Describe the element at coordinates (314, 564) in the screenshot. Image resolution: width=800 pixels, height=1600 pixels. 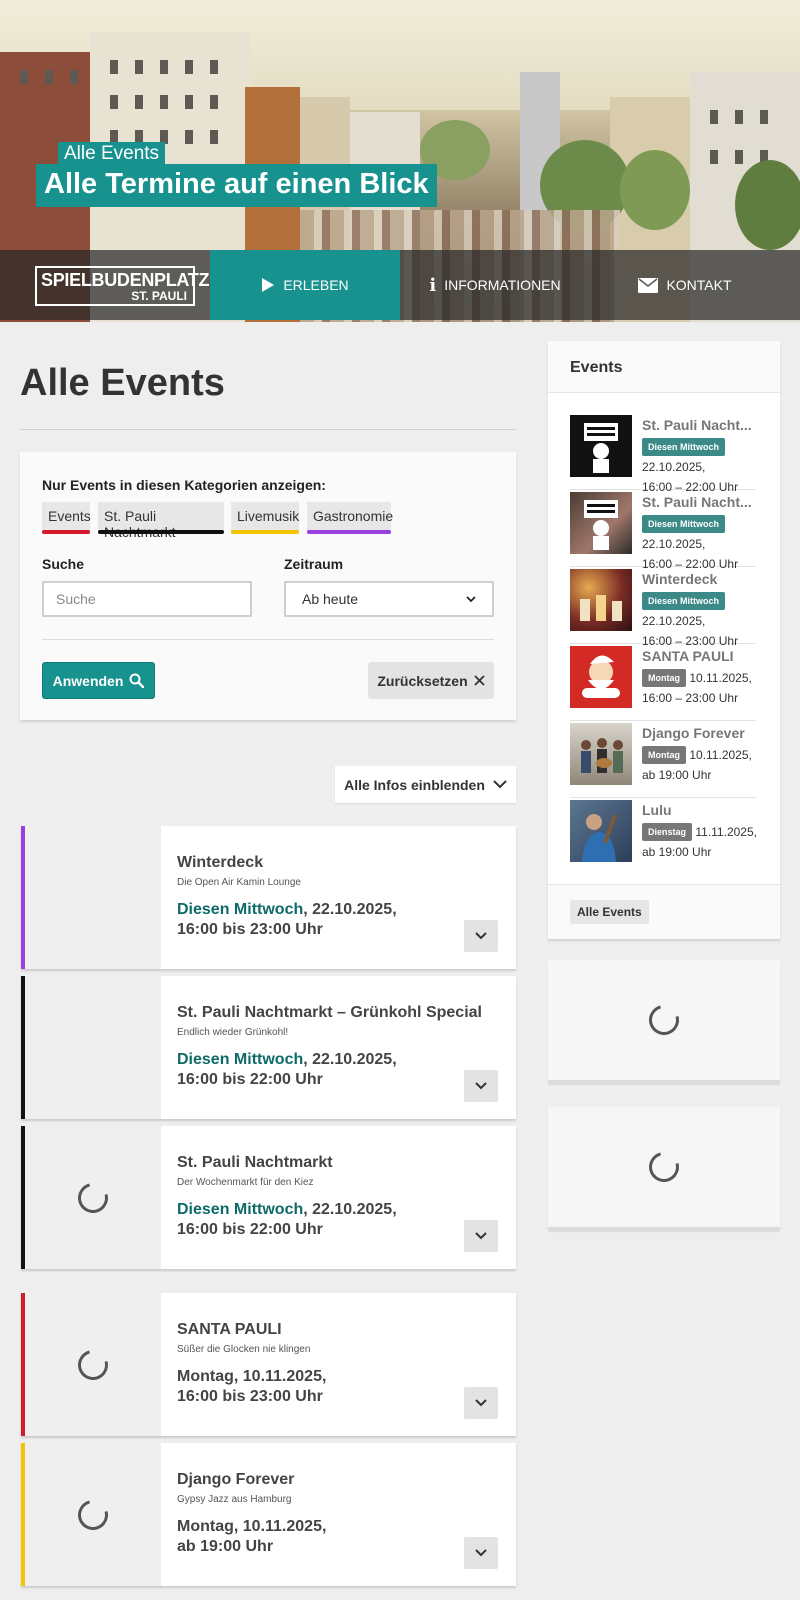
I see `period-label: Zeitraum` at that location.